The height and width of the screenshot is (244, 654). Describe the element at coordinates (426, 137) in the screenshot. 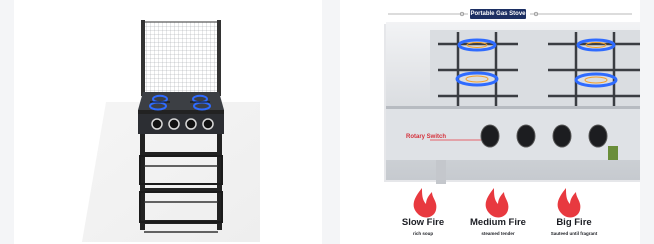

I see `rotary-switch-callout: Rotary Switch` at that location.